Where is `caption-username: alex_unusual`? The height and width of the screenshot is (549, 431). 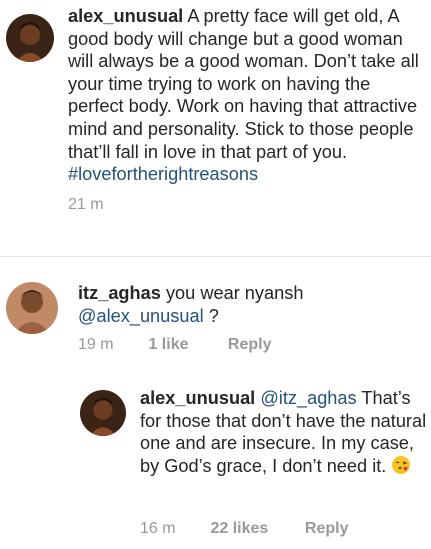 caption-username: alex_unusual is located at coordinates (125, 16).